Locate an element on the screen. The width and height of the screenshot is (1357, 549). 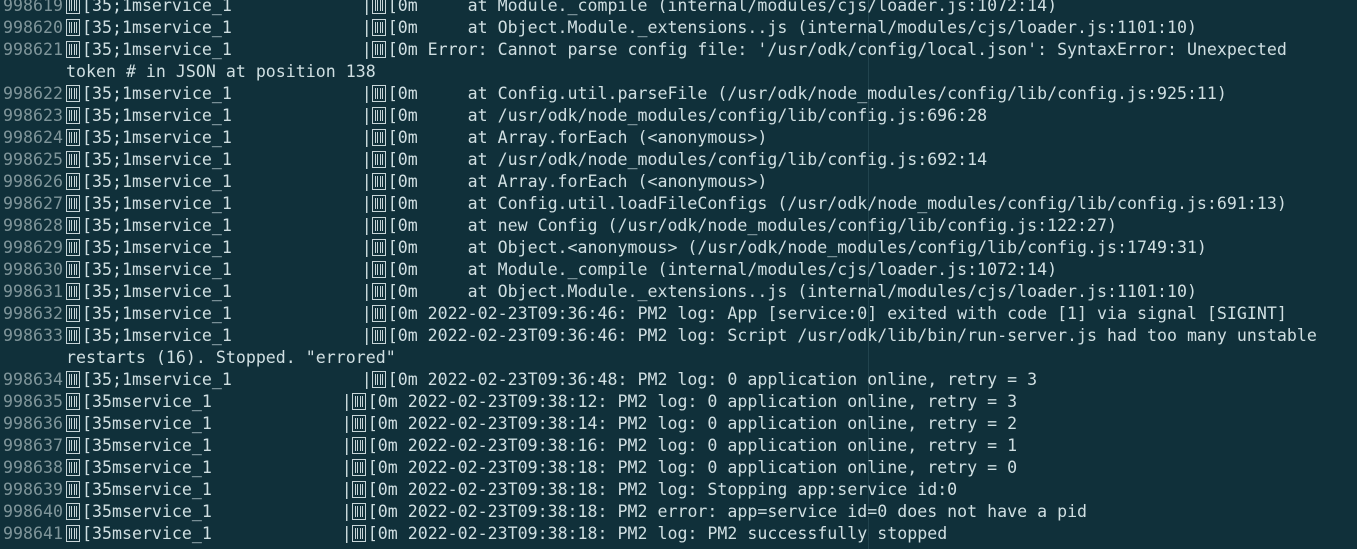
log-message: [0m at Array.forEach (<anonymous>) is located at coordinates (577, 137).